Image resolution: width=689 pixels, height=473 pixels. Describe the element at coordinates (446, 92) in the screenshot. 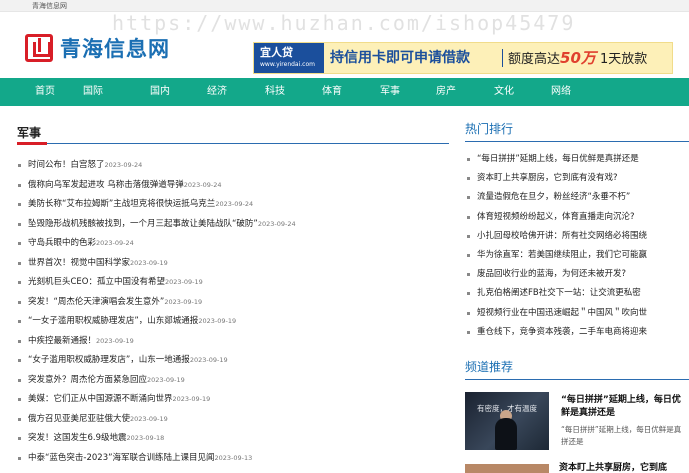

I see `nav-item-7: 房产` at that location.